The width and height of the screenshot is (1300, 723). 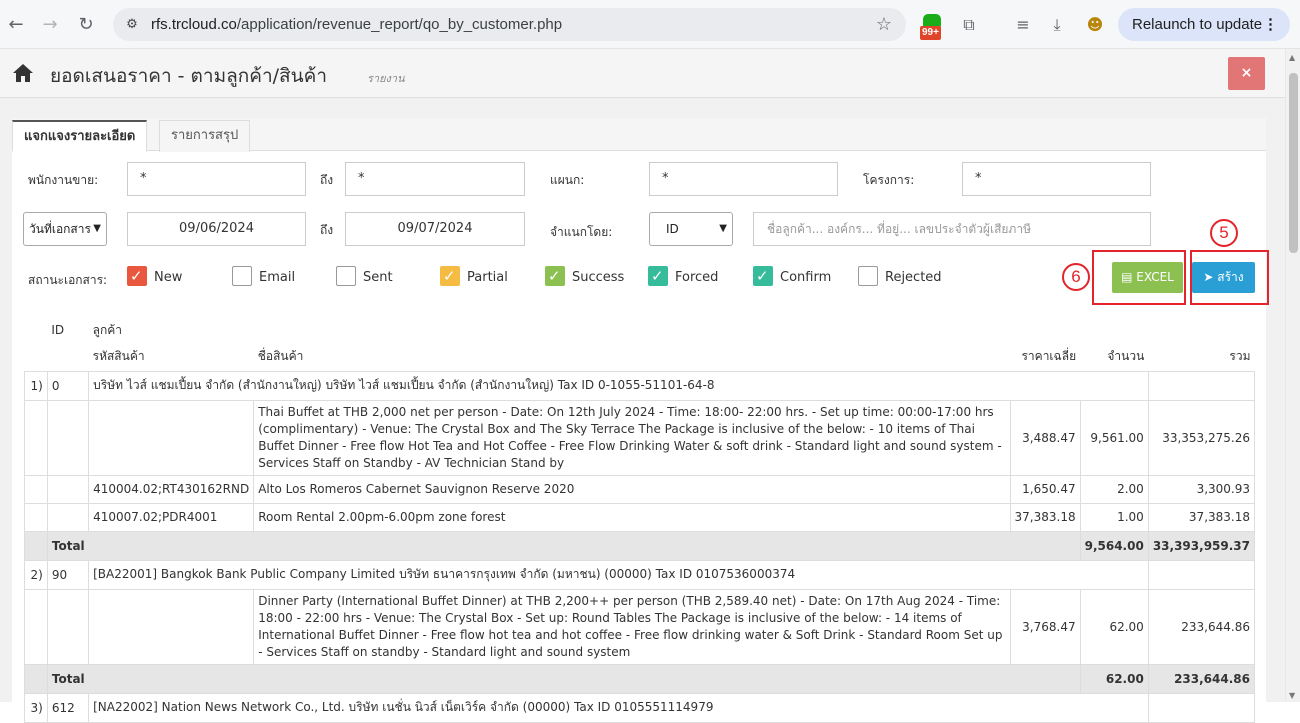 What do you see at coordinates (884, 24) in the screenshot?
I see `bookmark-star-icon: ☆` at bounding box center [884, 24].